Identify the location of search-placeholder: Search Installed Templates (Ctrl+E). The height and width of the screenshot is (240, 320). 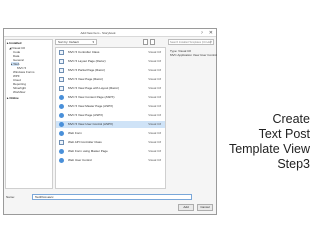
(190, 42).